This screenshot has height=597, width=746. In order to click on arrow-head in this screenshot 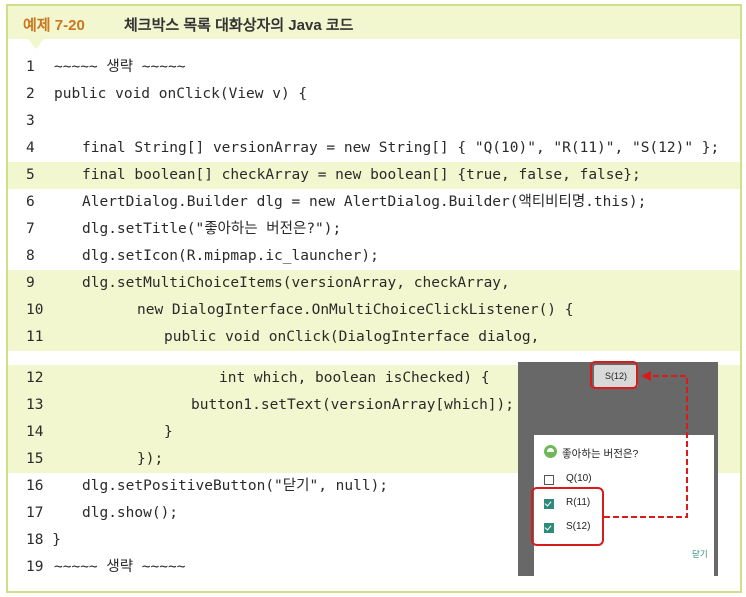, I will do `click(646, 376)`.